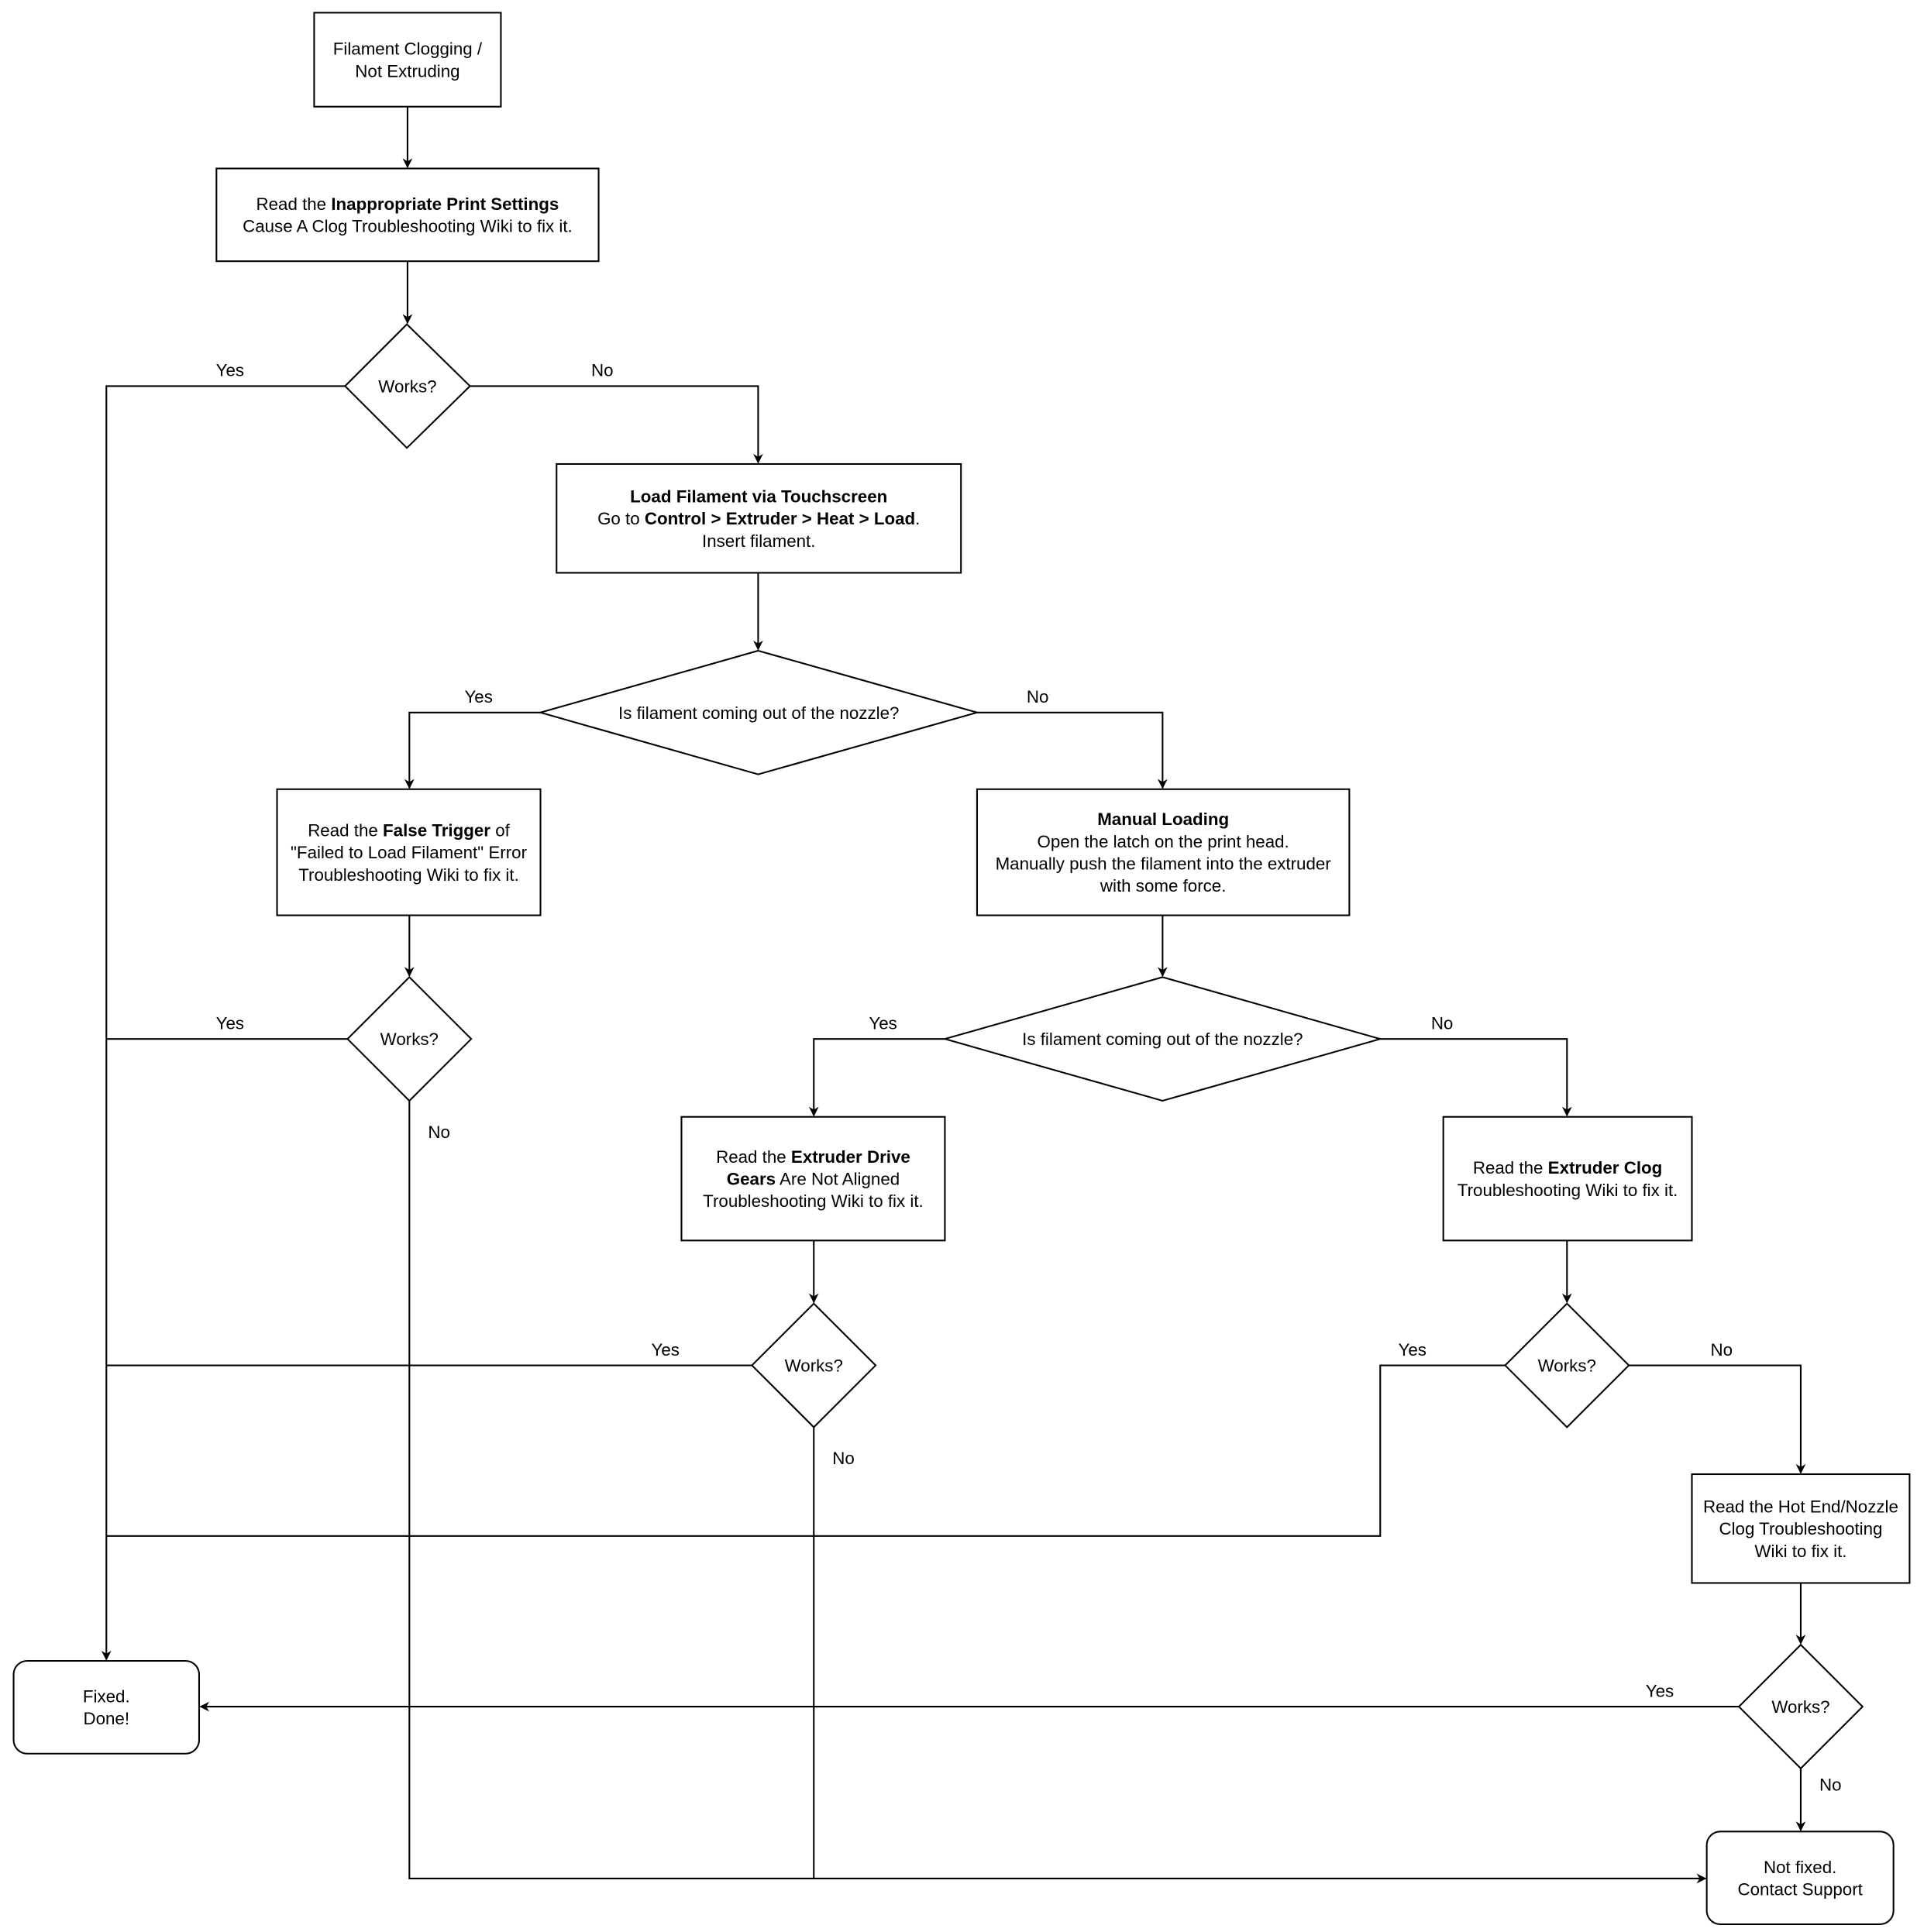 The width and height of the screenshot is (1917, 1932). Describe the element at coordinates (1164, 852) in the screenshot. I see `node-manual-loading` at that location.